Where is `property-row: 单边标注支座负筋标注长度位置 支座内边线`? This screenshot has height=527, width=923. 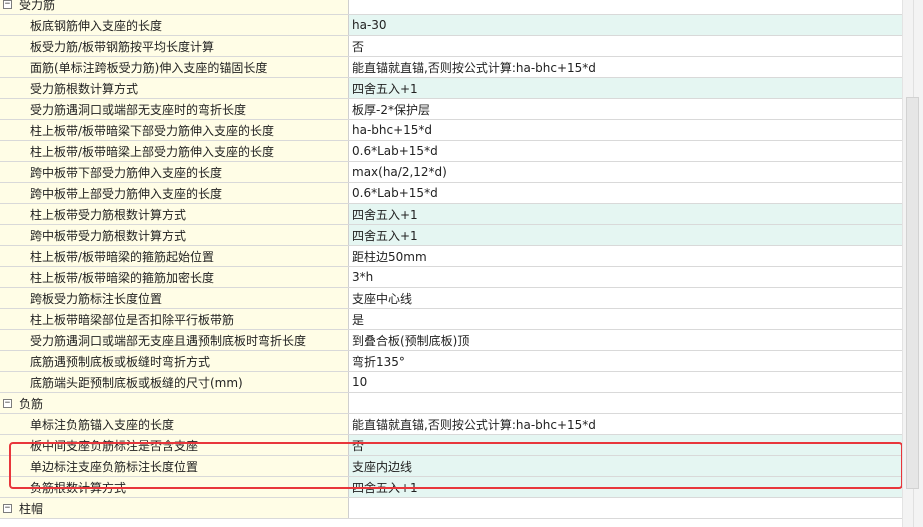 property-row: 单边标注支座负筋标注长度位置 支座内边线 is located at coordinates (451, 466).